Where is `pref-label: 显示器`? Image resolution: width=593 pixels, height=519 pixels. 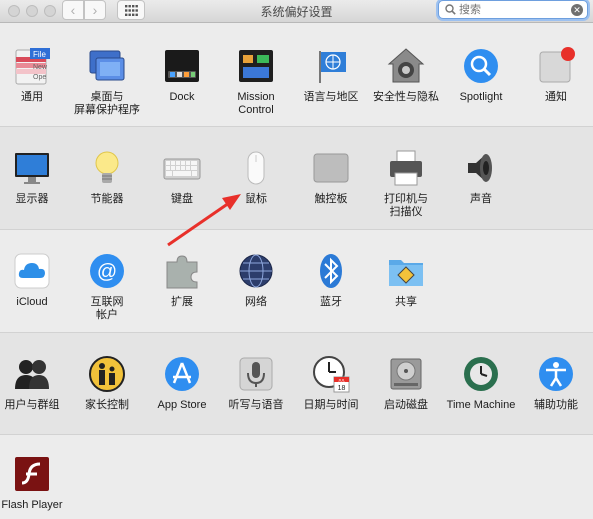 pref-label: 显示器 is located at coordinates (32, 199).